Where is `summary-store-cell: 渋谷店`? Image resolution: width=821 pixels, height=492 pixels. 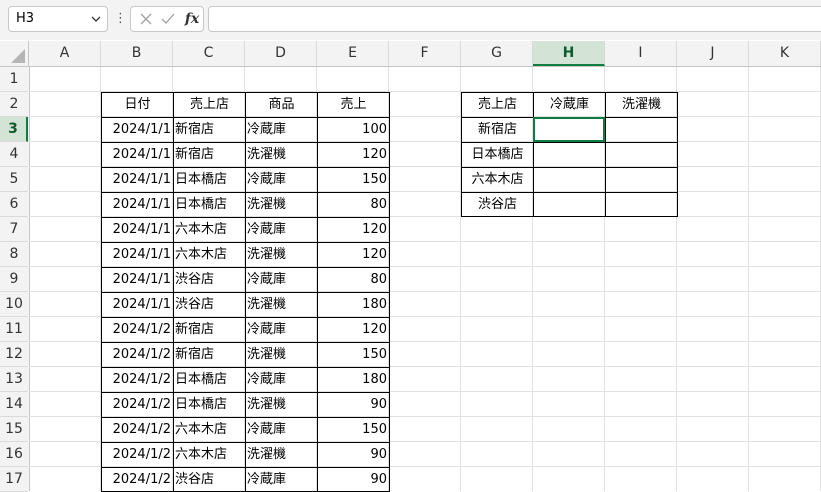 summary-store-cell: 渋谷店 is located at coordinates (497, 204).